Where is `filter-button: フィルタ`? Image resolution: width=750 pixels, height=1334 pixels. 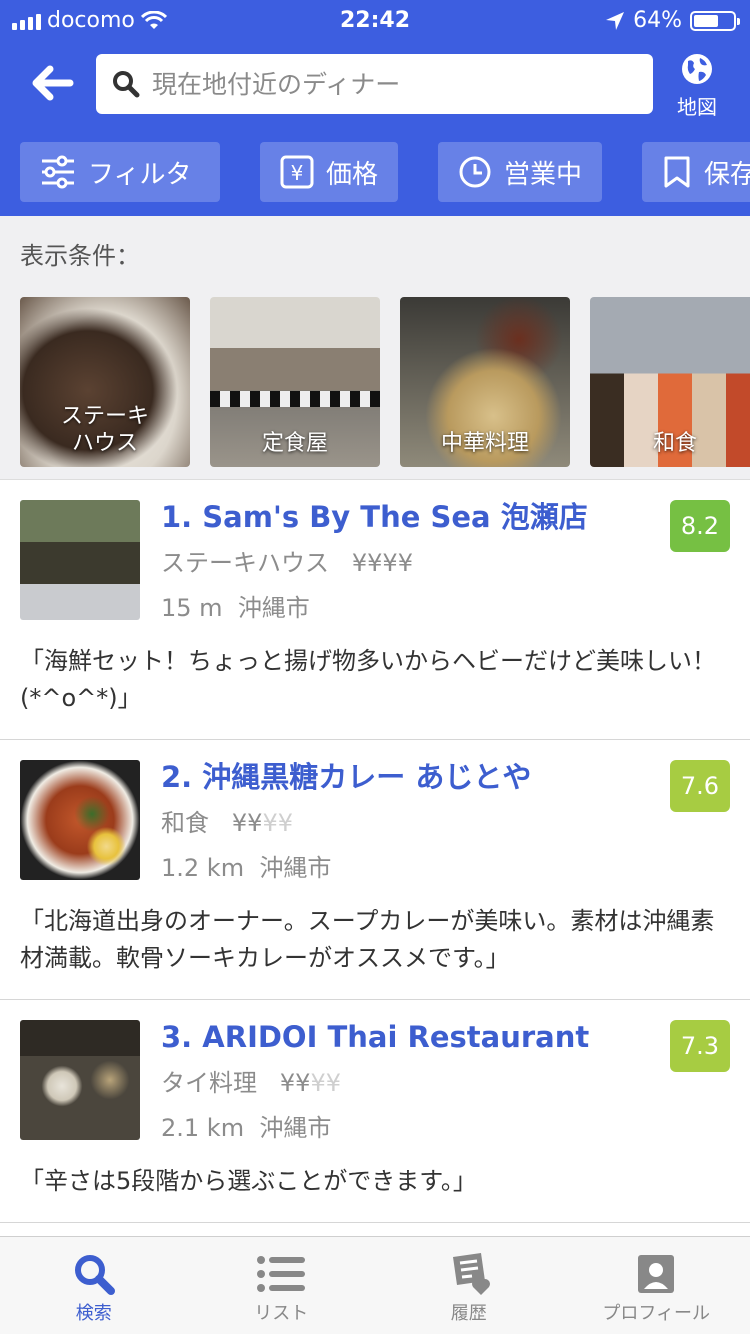
filter-button: フィルタ is located at coordinates (120, 172).